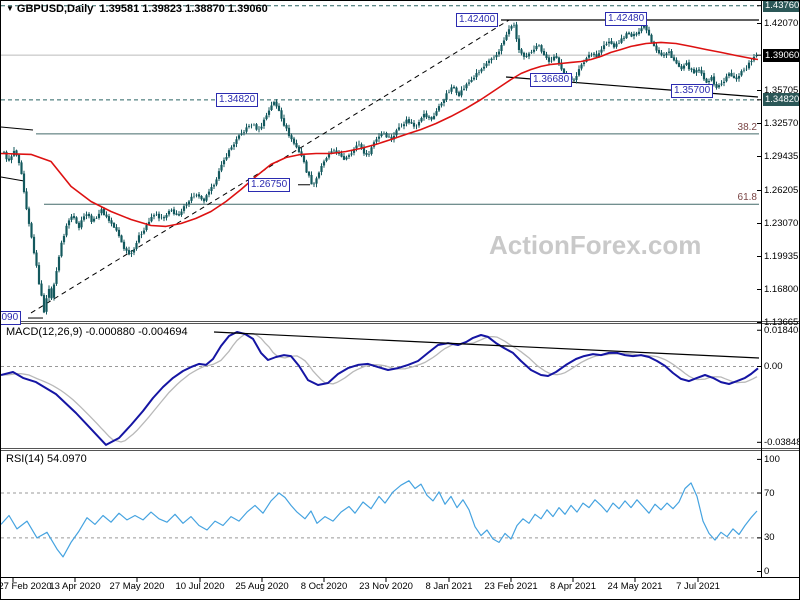 The image size is (800, 600). Describe the element at coordinates (767, 571) in the screenshot. I see `rsi-axis-label-0: 0` at that location.